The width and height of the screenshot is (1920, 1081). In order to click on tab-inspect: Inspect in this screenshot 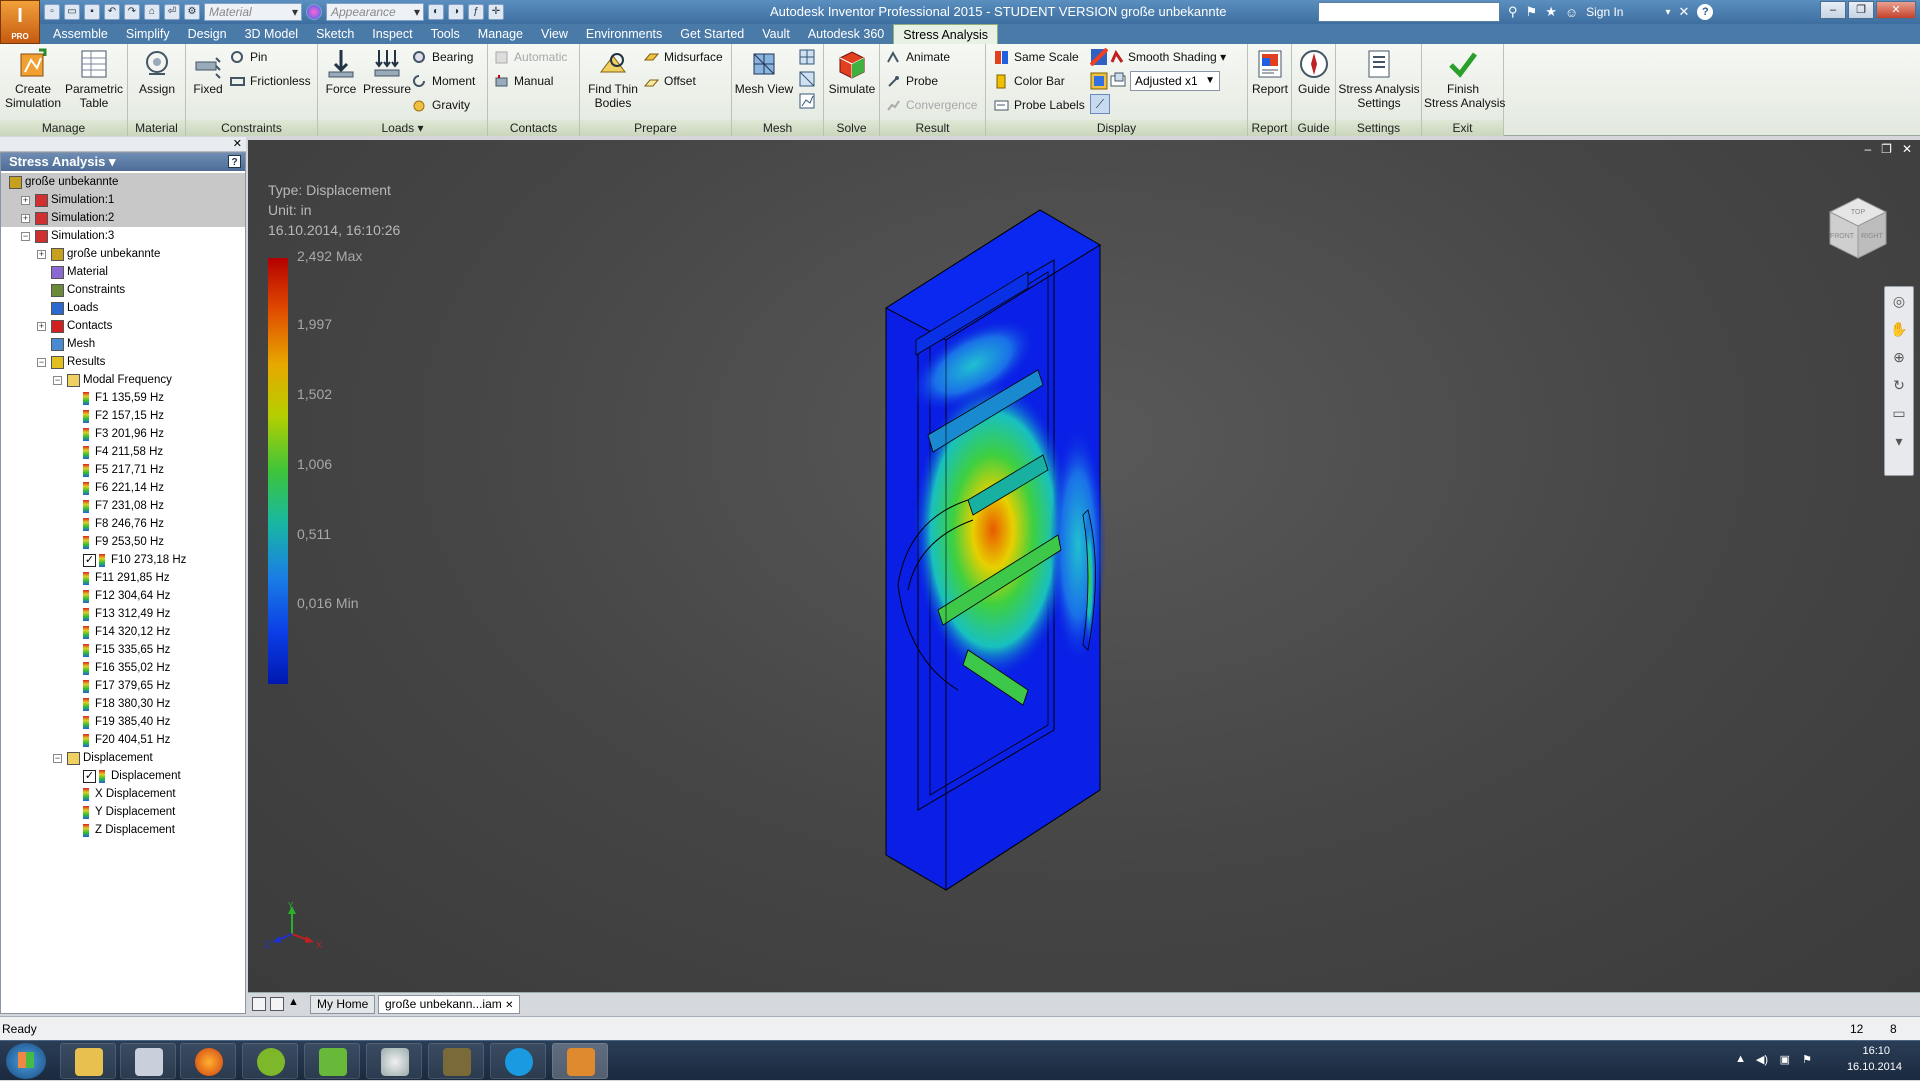, I will do `click(392, 34)`.